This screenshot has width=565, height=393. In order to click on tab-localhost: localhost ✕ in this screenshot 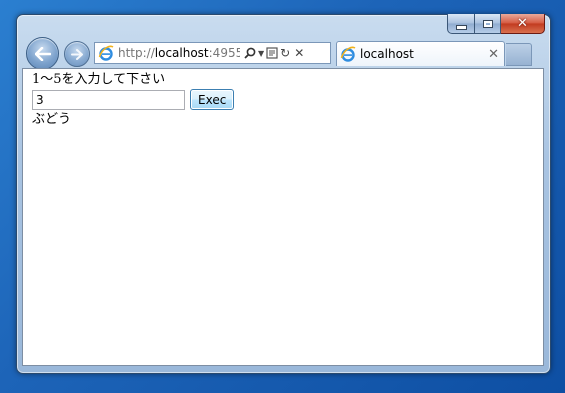, I will do `click(420, 53)`.